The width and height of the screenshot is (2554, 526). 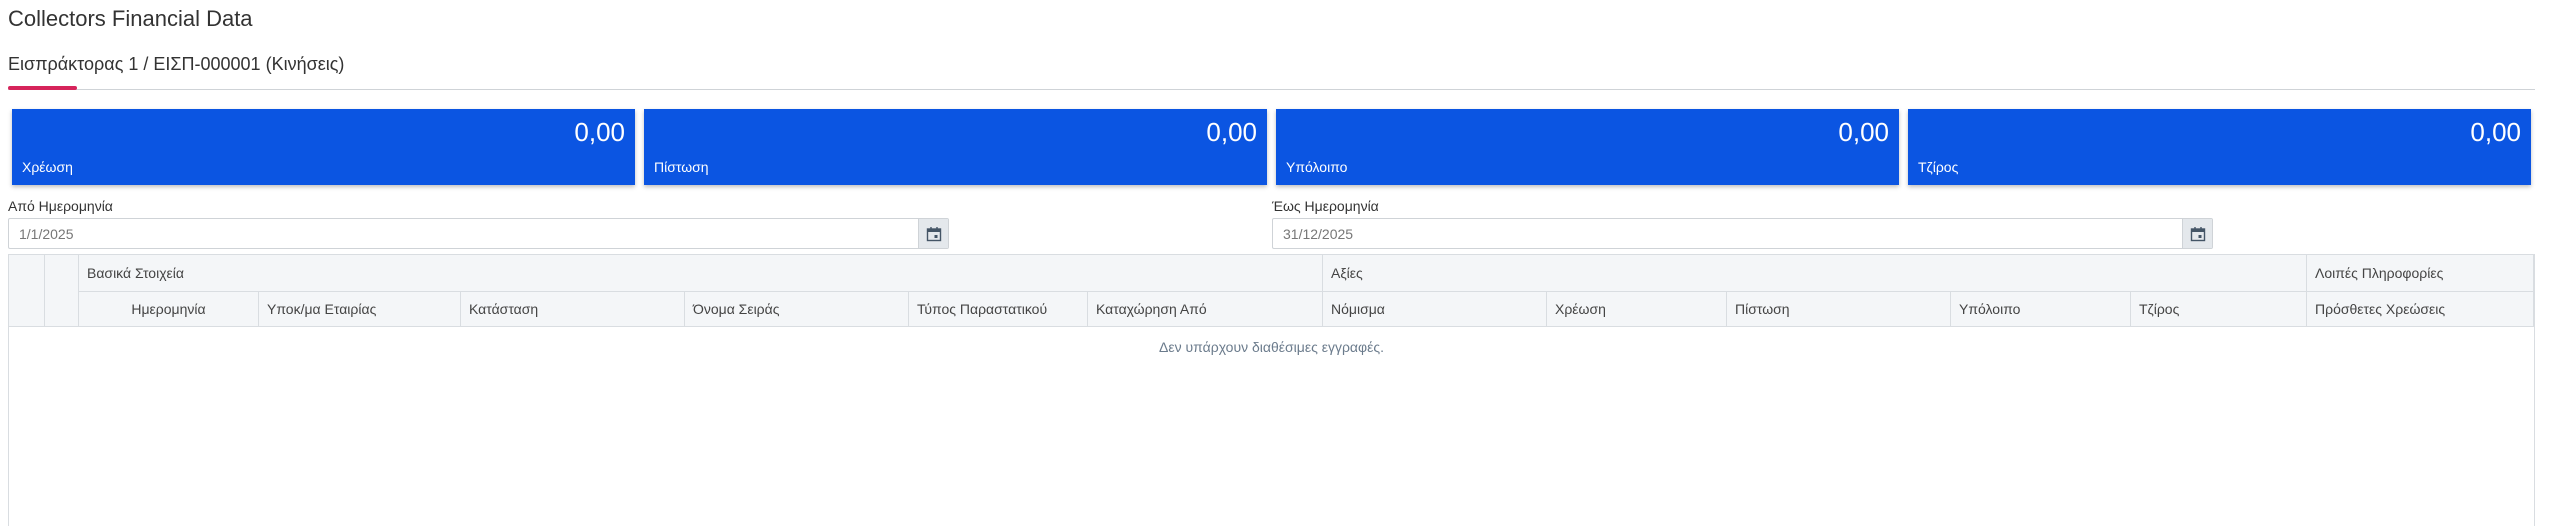 I want to click on turnover-label: Τζίρος, so click(x=1938, y=167).